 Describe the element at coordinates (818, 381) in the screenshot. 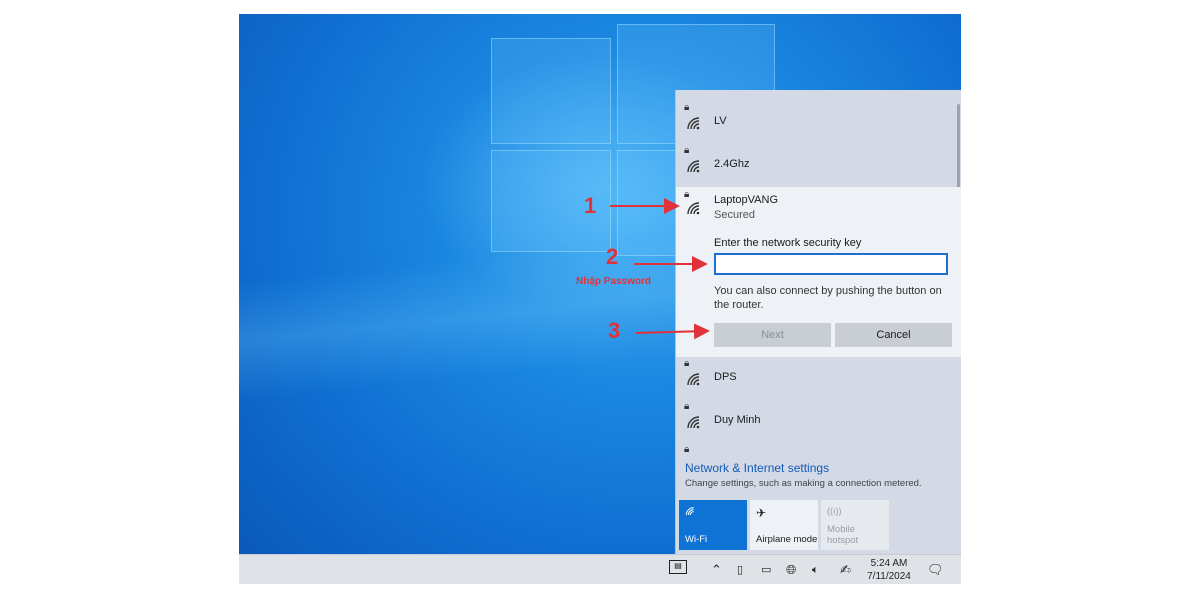

I see `network-item: 🔒︎ DPS` at that location.